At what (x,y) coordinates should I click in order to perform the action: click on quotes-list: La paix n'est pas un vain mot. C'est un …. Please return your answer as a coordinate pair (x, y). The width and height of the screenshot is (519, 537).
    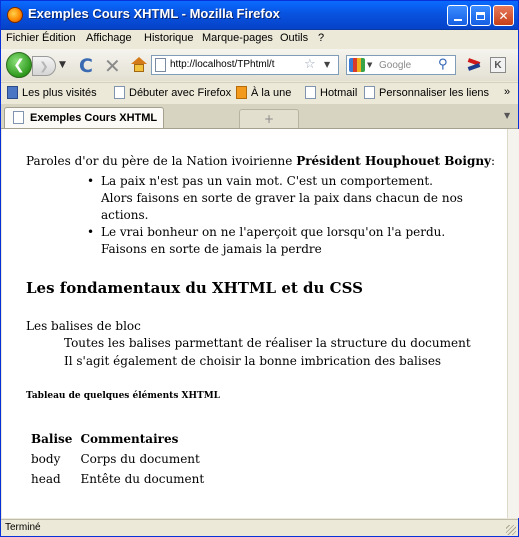
    Looking at the image, I should click on (277, 215).